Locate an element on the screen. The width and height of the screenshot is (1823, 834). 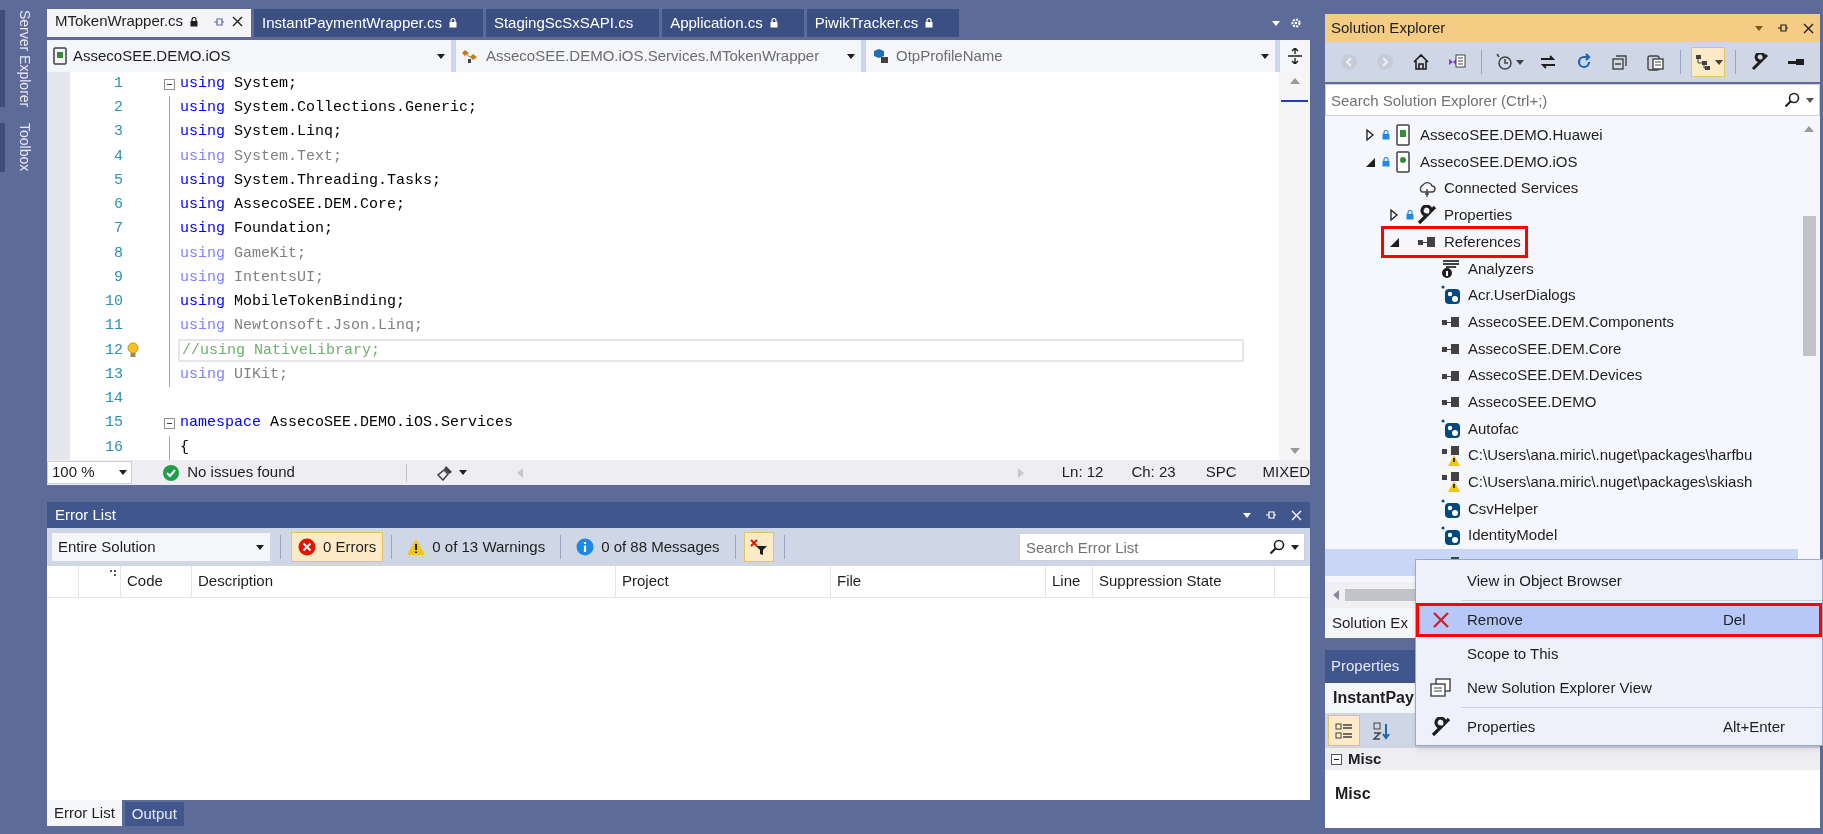
filter-button: 0 of 88 Messages is located at coordinates (648, 547).